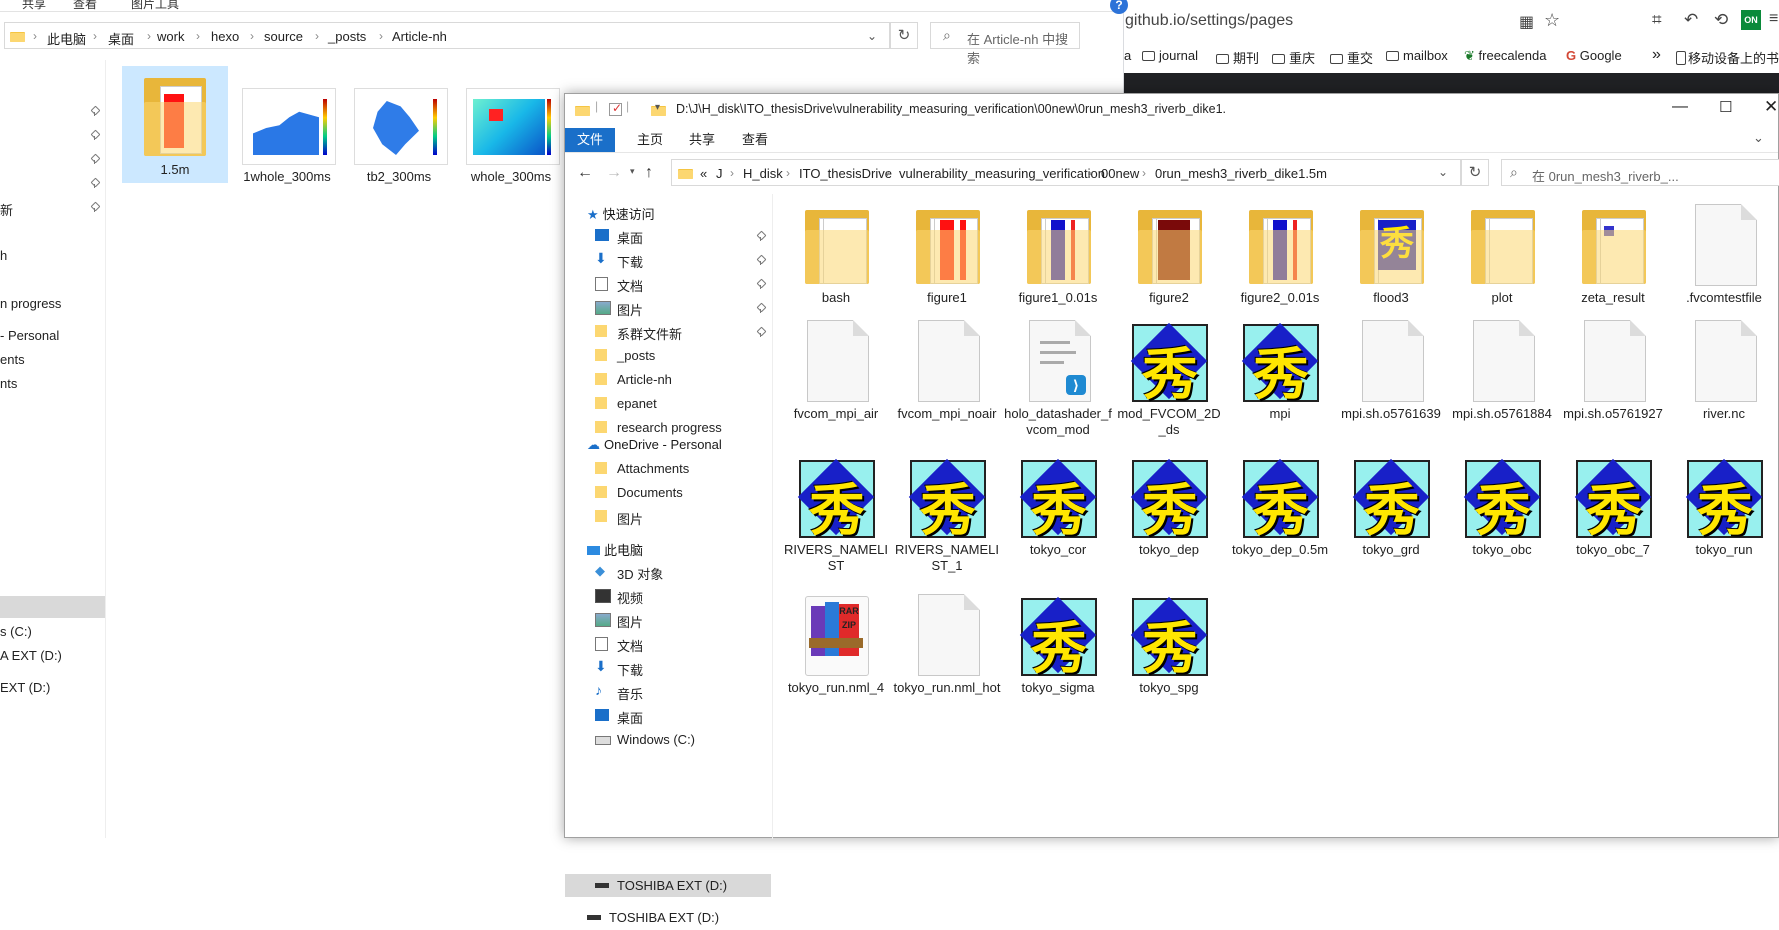  I want to click on crumb-desktop: 桌面, so click(121, 38).